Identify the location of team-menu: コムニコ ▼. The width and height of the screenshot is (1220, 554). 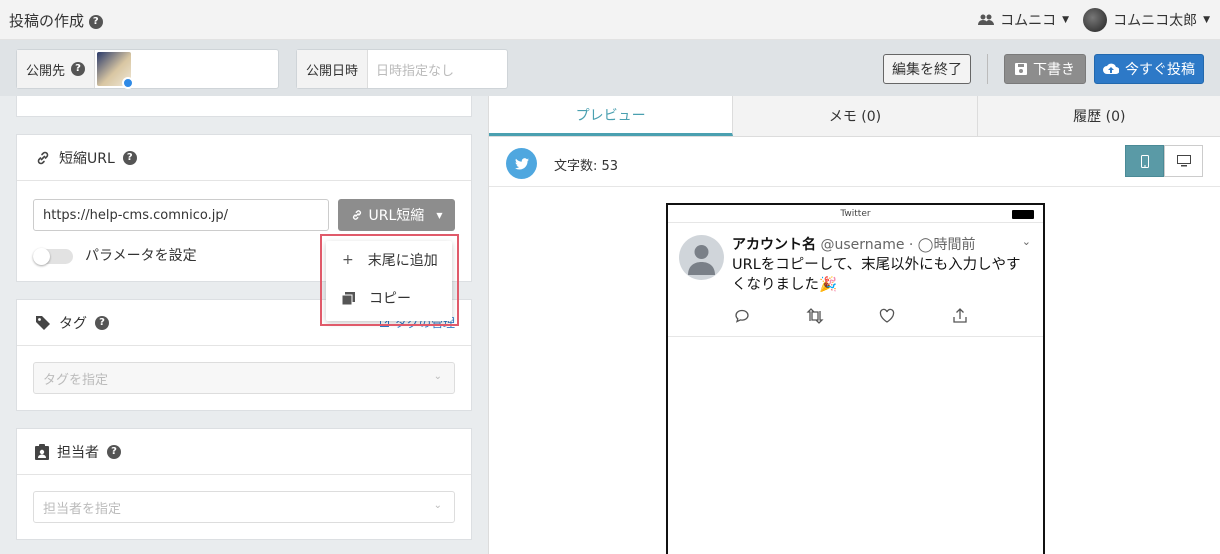
(1023, 20).